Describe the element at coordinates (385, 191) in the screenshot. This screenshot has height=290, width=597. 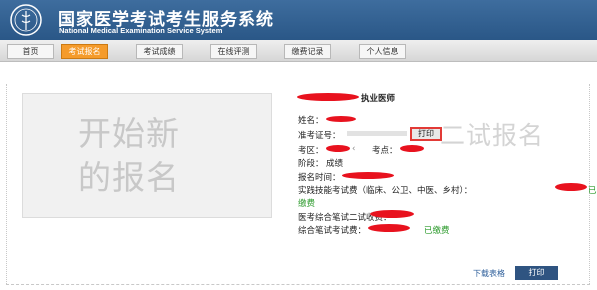
I see `practical-fee-label: 实践技能考试费（临床、公卫、中医、乡村）：` at that location.